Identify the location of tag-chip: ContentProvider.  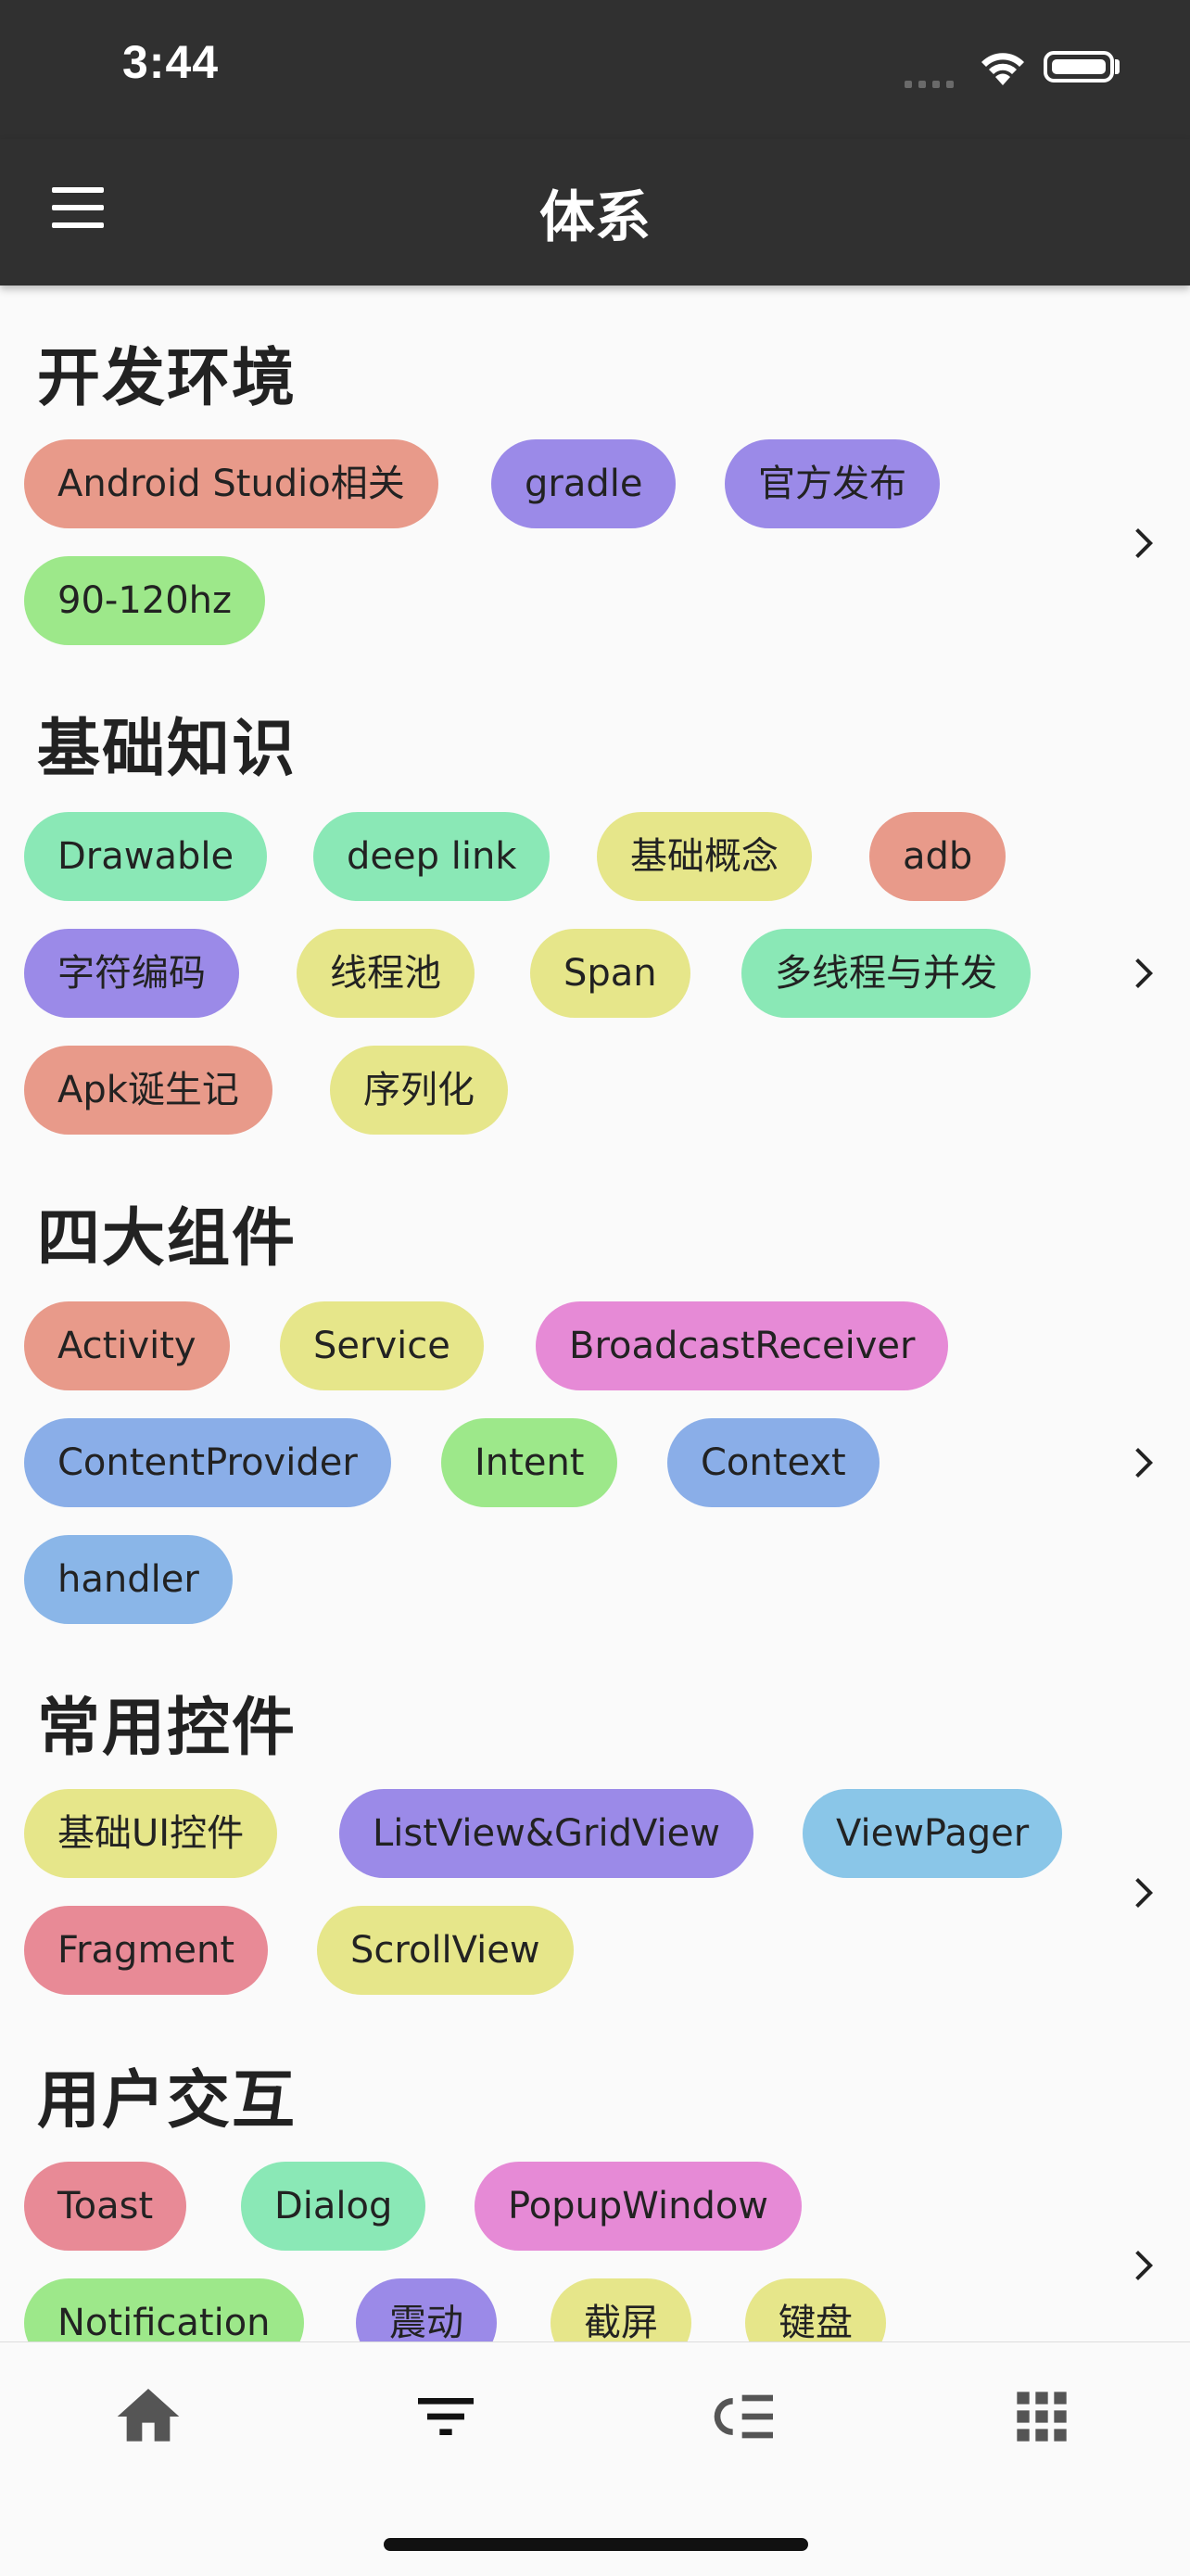
(207, 1462).